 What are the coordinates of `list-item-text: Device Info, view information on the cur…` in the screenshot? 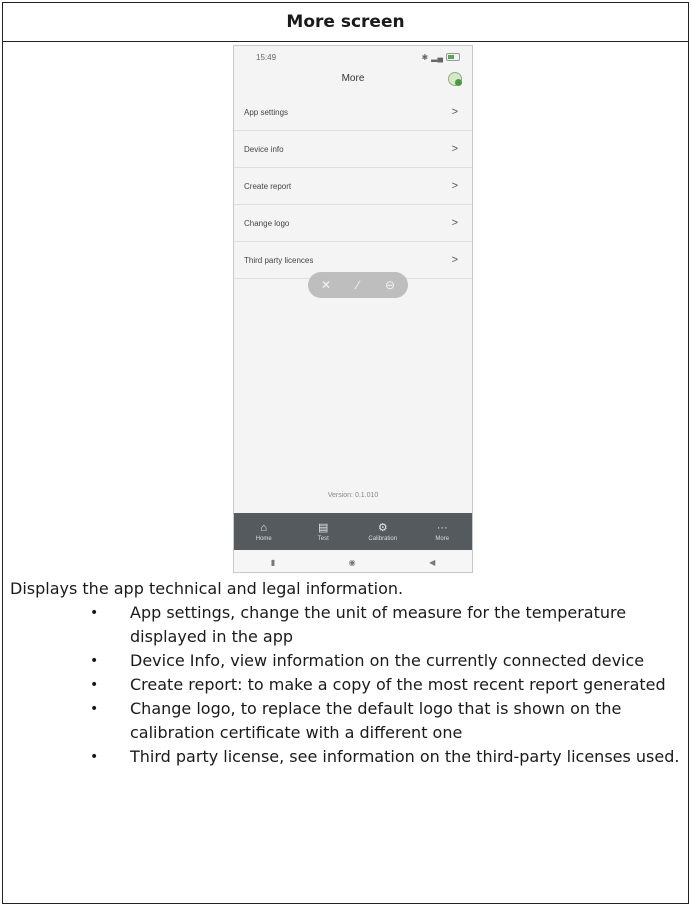 It's located at (387, 660).